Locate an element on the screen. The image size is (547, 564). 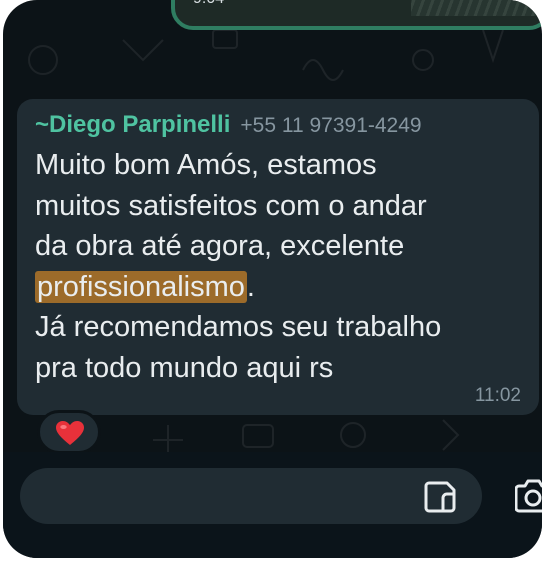
heart-emoji-icon is located at coordinates (70, 433).